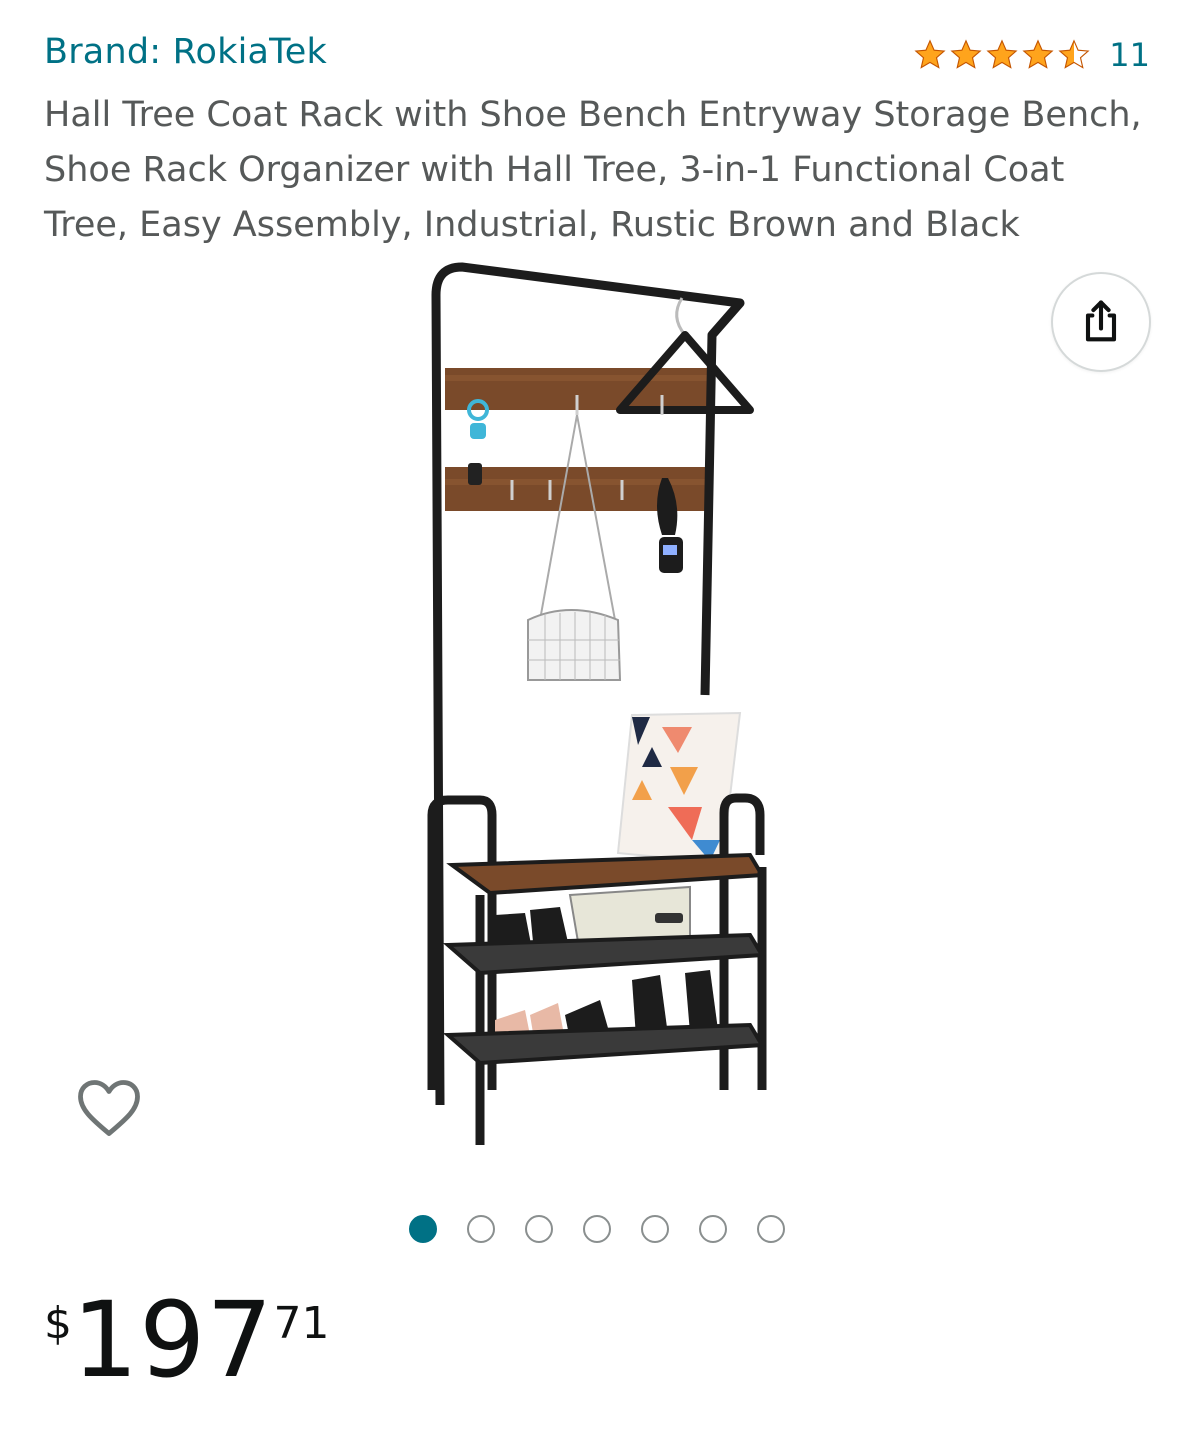 Image resolution: width=1196 pixels, height=1440 pixels. I want to click on share-button, so click(1101, 322).